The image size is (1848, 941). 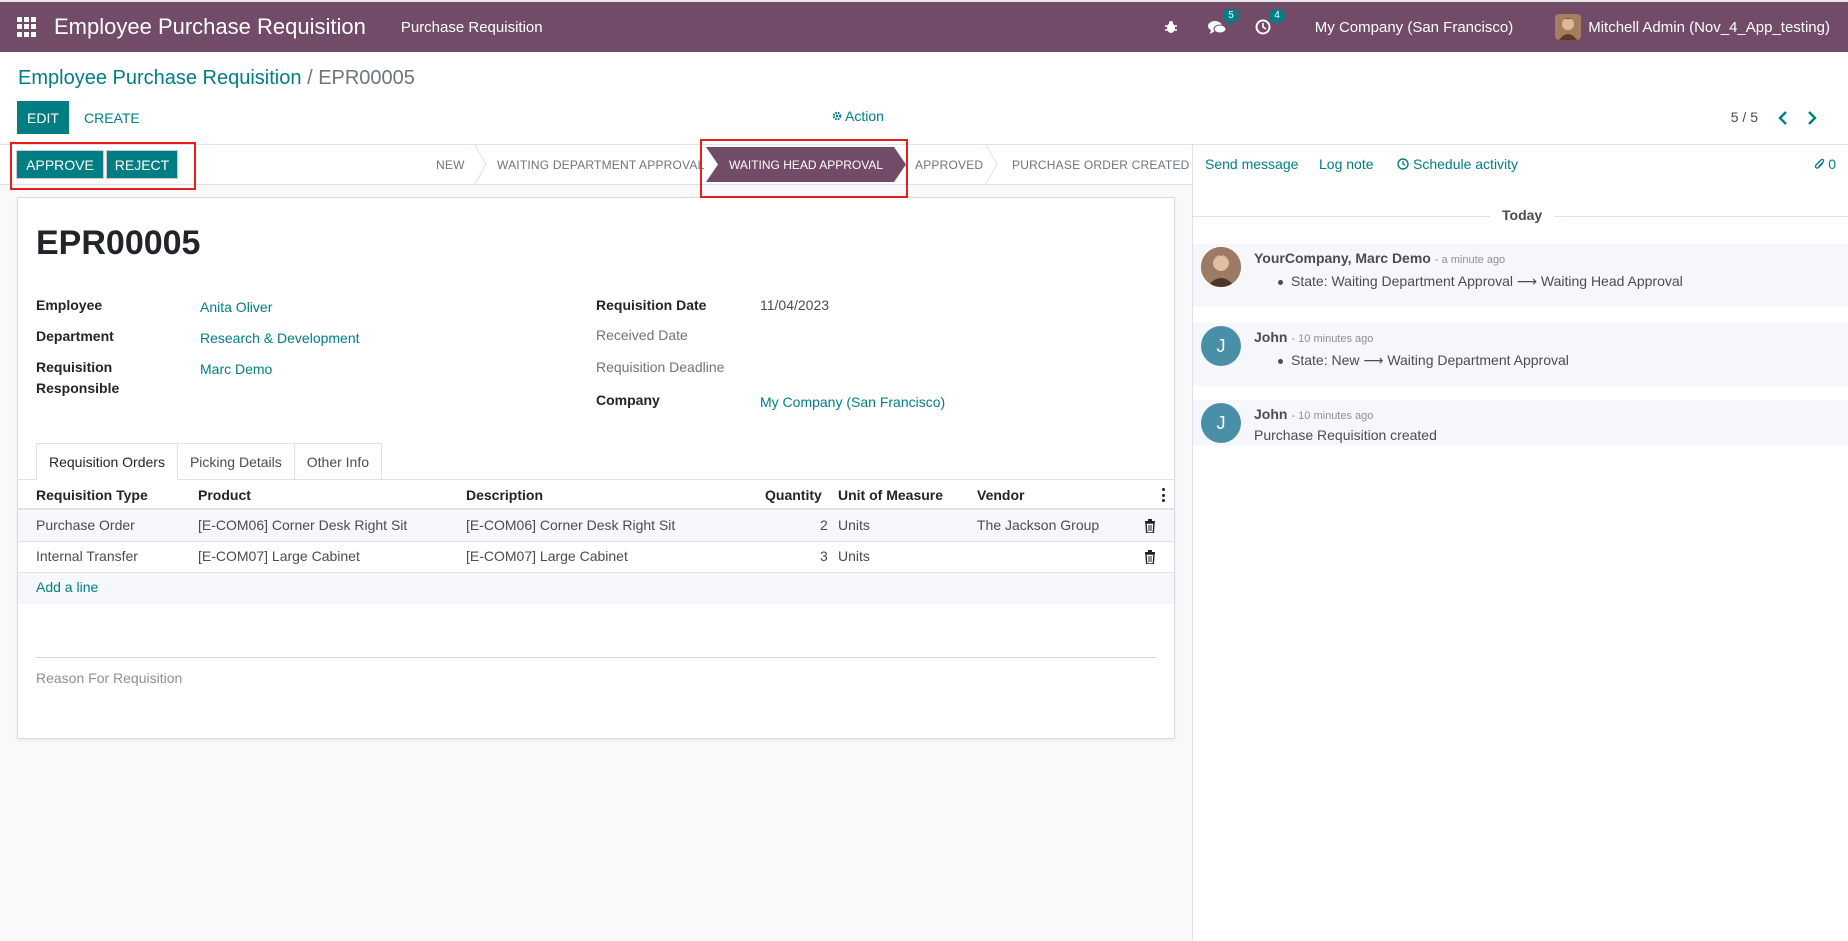 What do you see at coordinates (1222, 24) in the screenshot?
I see `messages-icon: 5` at bounding box center [1222, 24].